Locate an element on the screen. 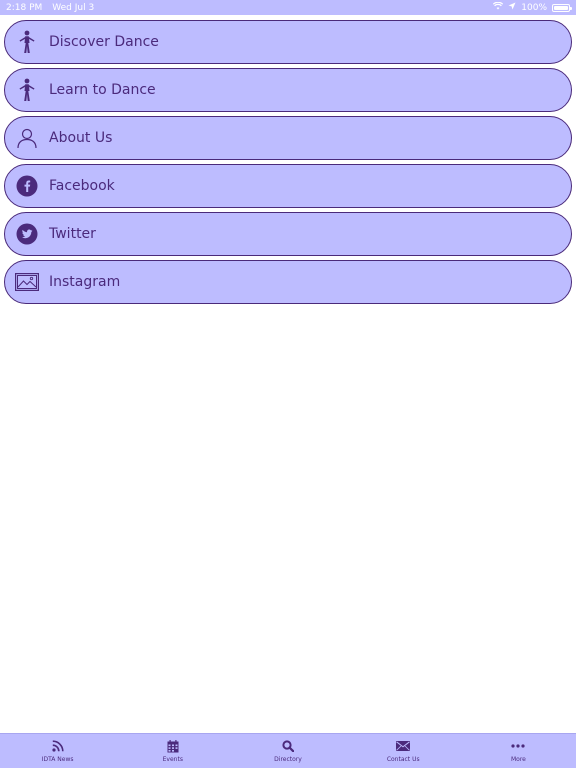  twitter-icon is located at coordinates (27, 234).